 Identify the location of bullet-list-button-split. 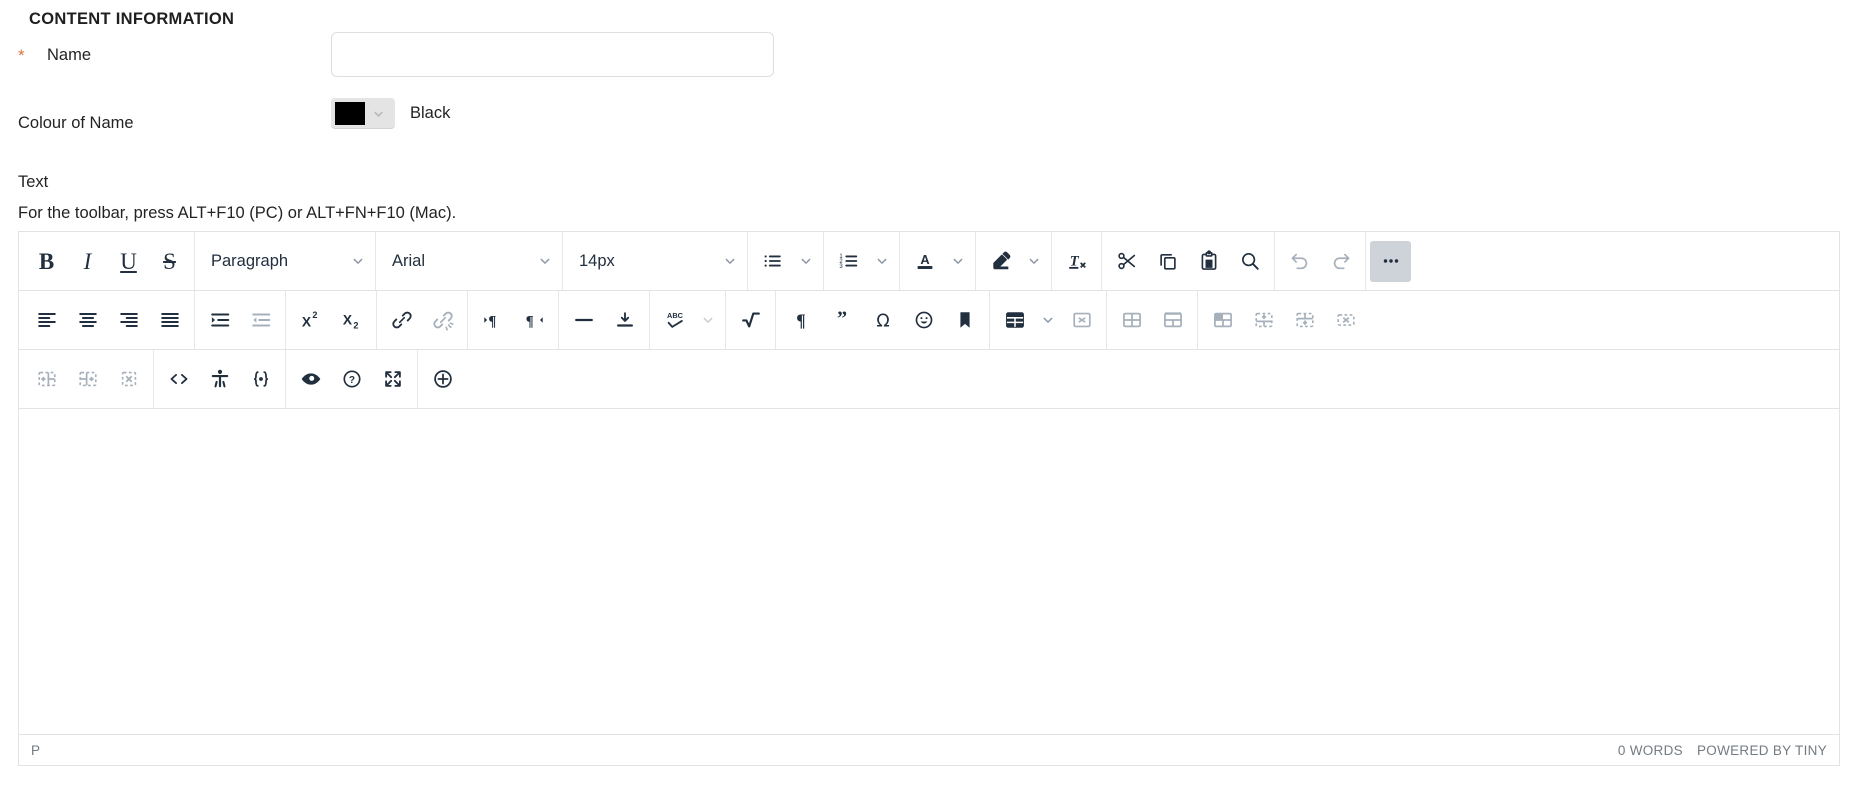
(785, 261).